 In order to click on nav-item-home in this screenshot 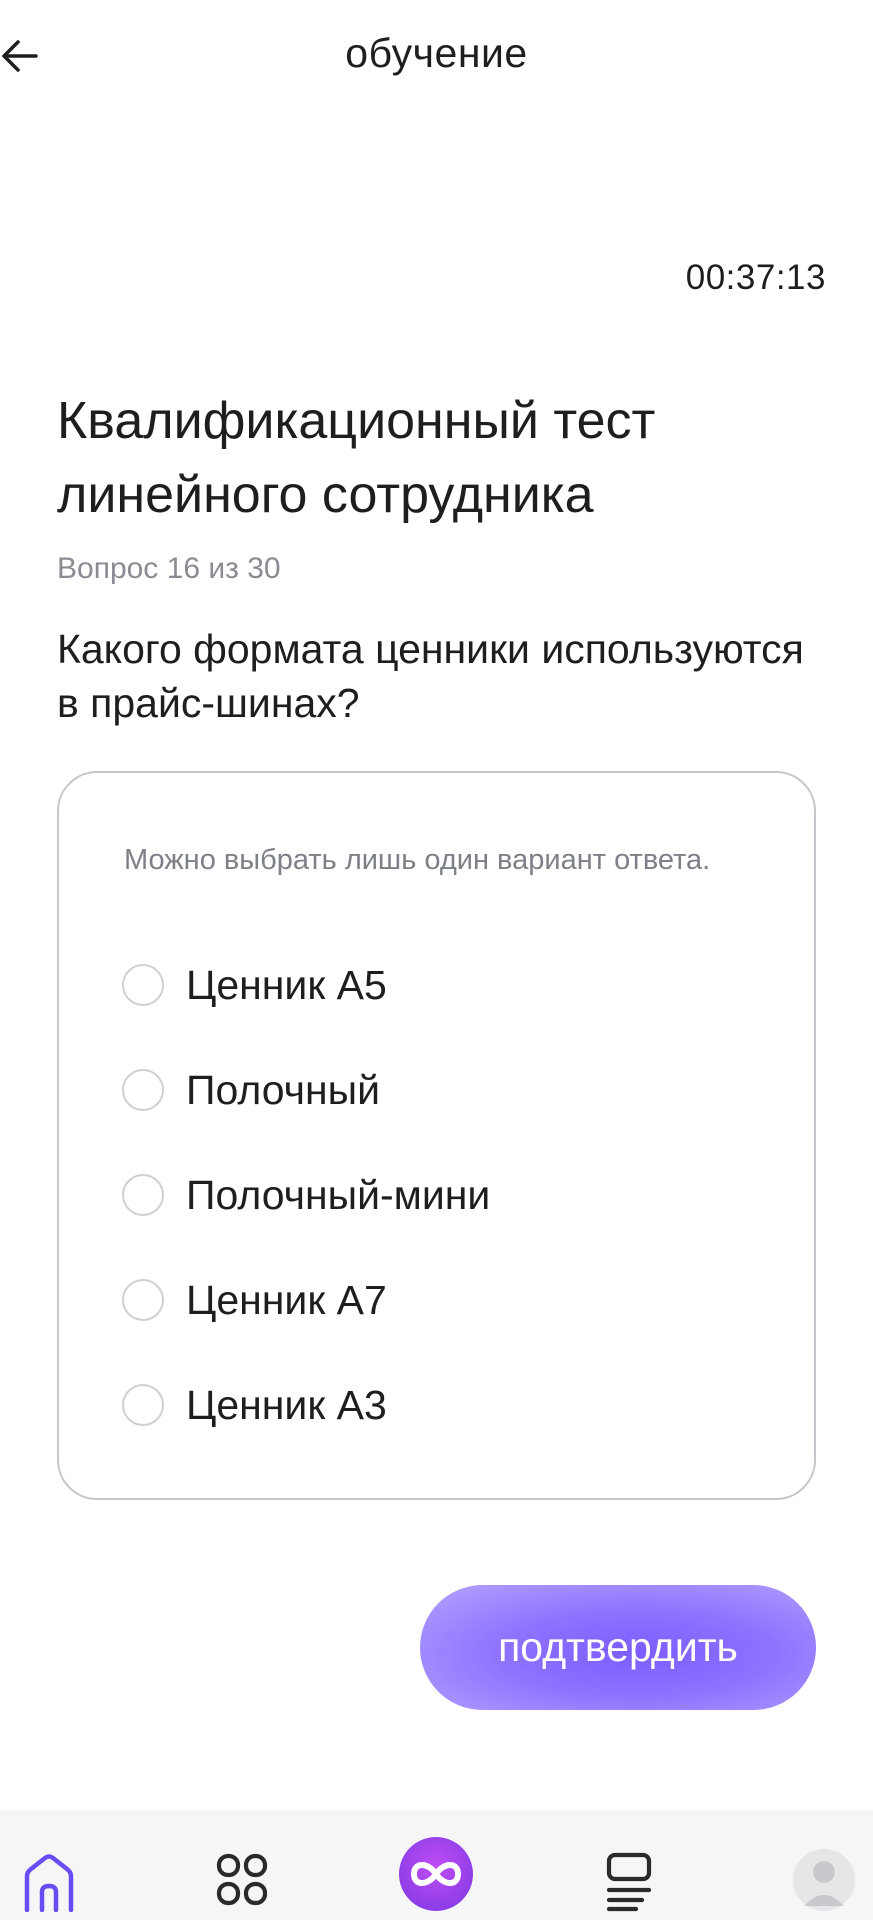, I will do `click(49, 1882)`.